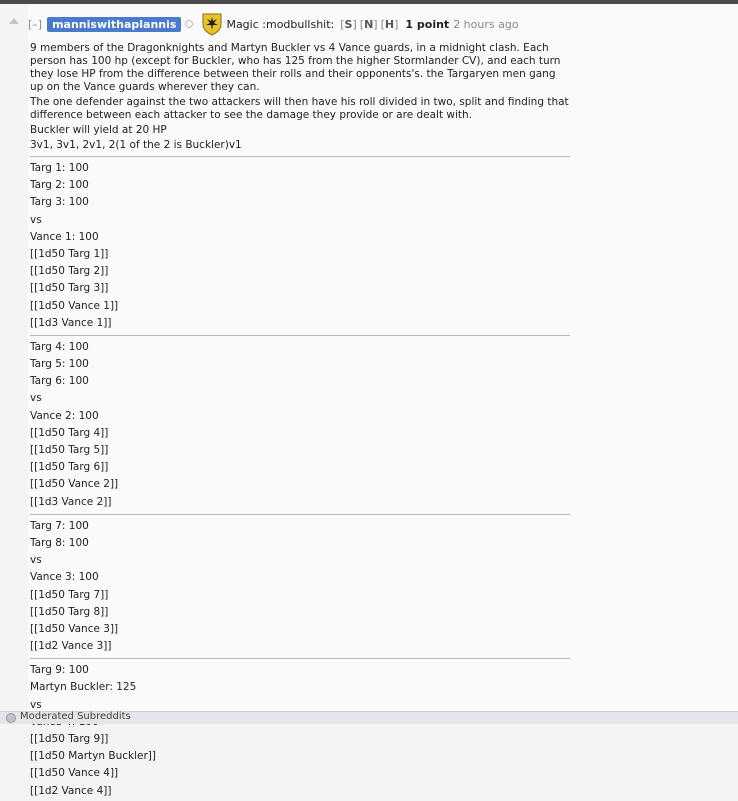  I want to click on upvote-arrow-icon, so click(14, 21).